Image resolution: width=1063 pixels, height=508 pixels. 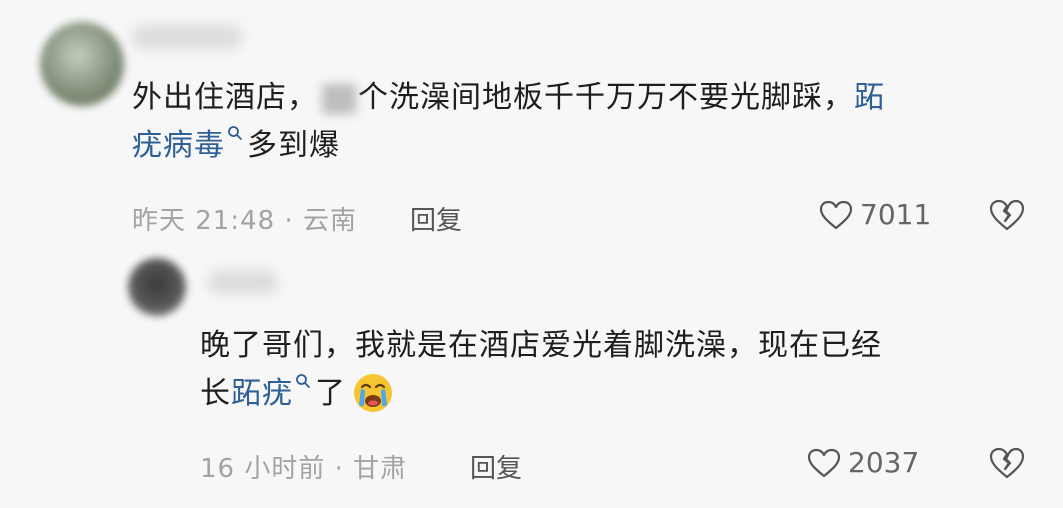 I want to click on search-keyword-link: 疣病毒, so click(x=178, y=145).